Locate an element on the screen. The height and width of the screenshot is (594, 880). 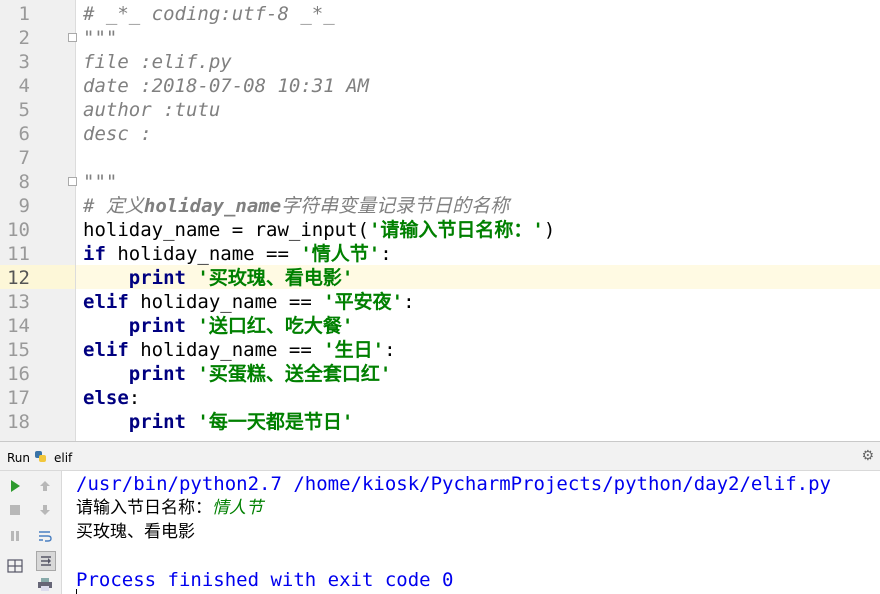
code-line: print '买玫瑰、看电影' is located at coordinates (218, 278).